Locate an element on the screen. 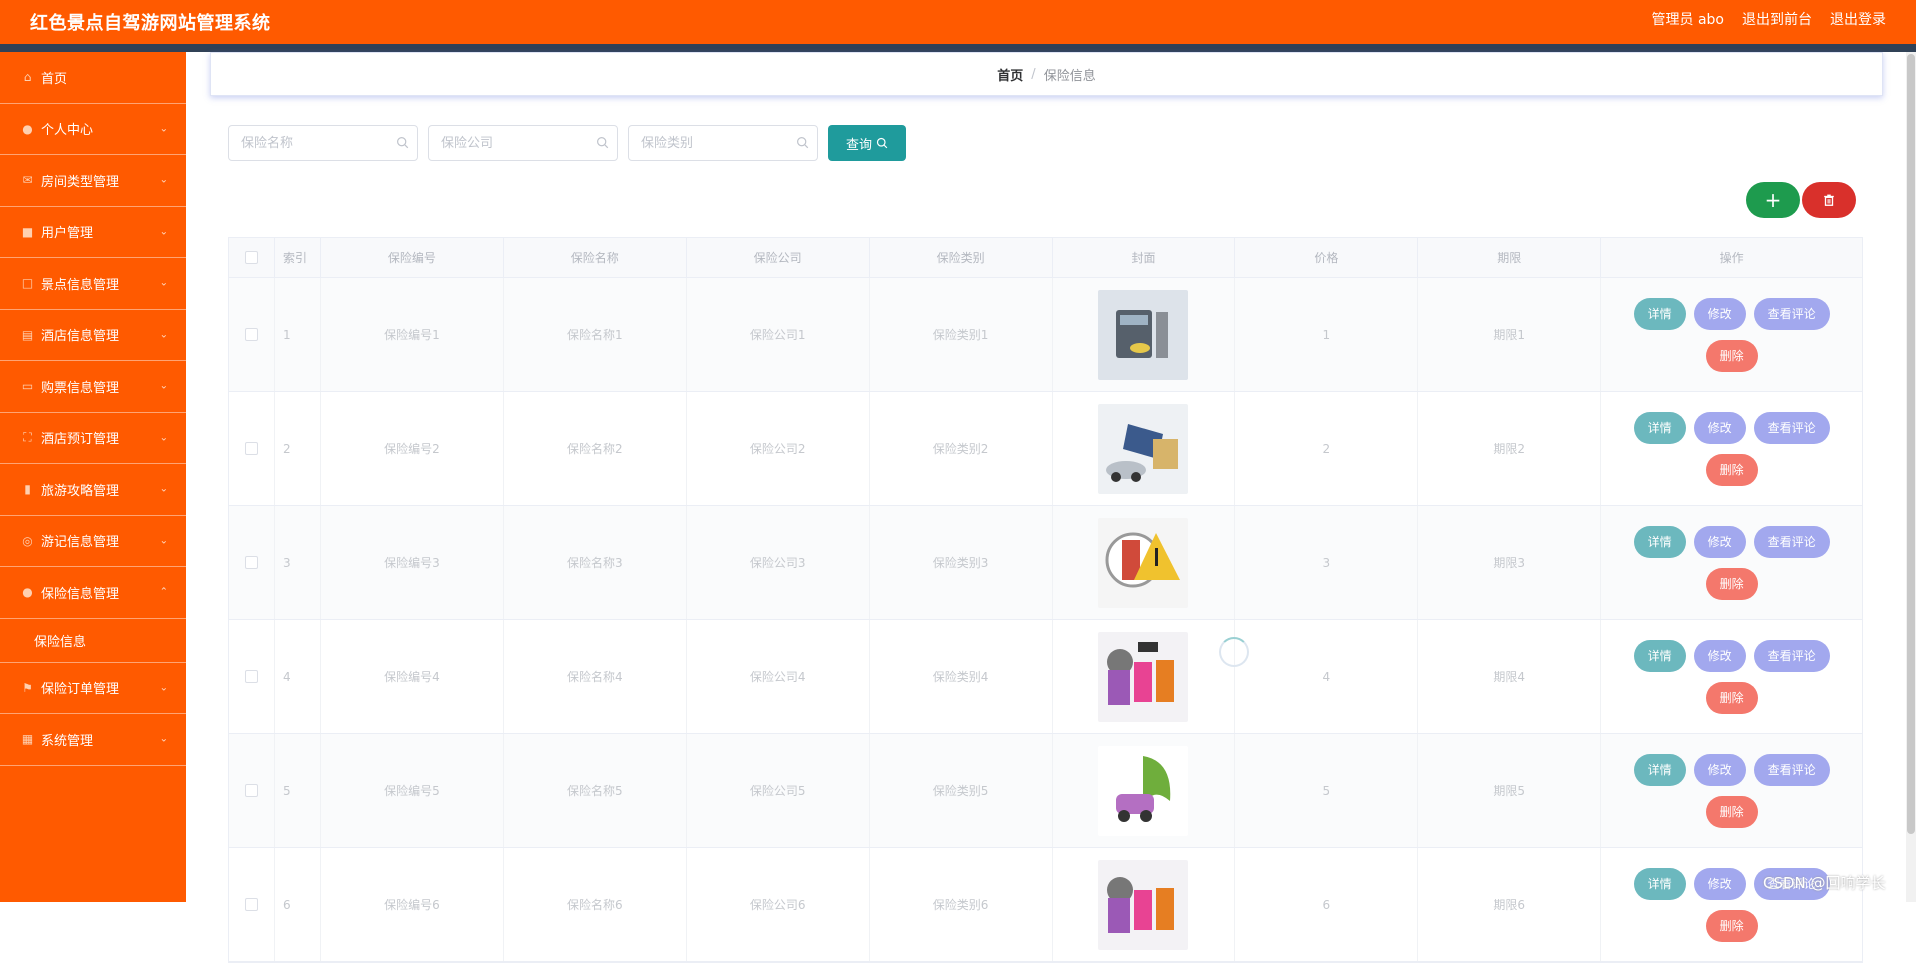 This screenshot has width=1916, height=963. batch-delete-button is located at coordinates (1829, 200).